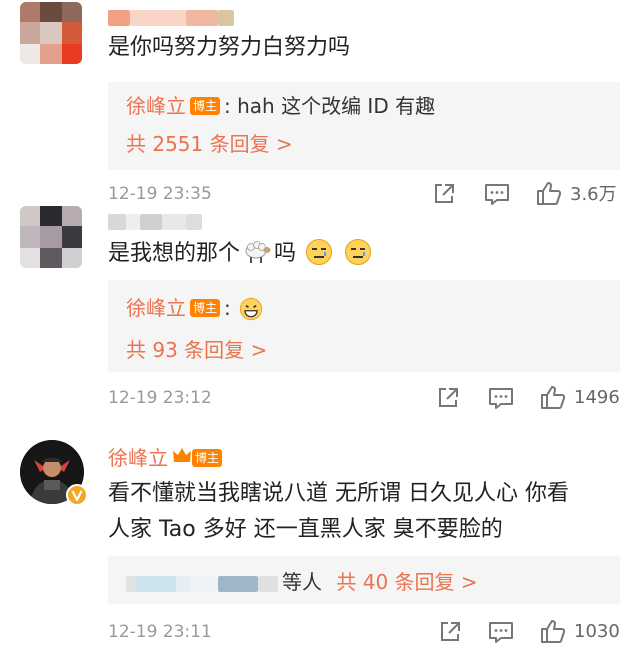 This screenshot has width=640, height=646. I want to click on crown-icon, so click(182, 455).